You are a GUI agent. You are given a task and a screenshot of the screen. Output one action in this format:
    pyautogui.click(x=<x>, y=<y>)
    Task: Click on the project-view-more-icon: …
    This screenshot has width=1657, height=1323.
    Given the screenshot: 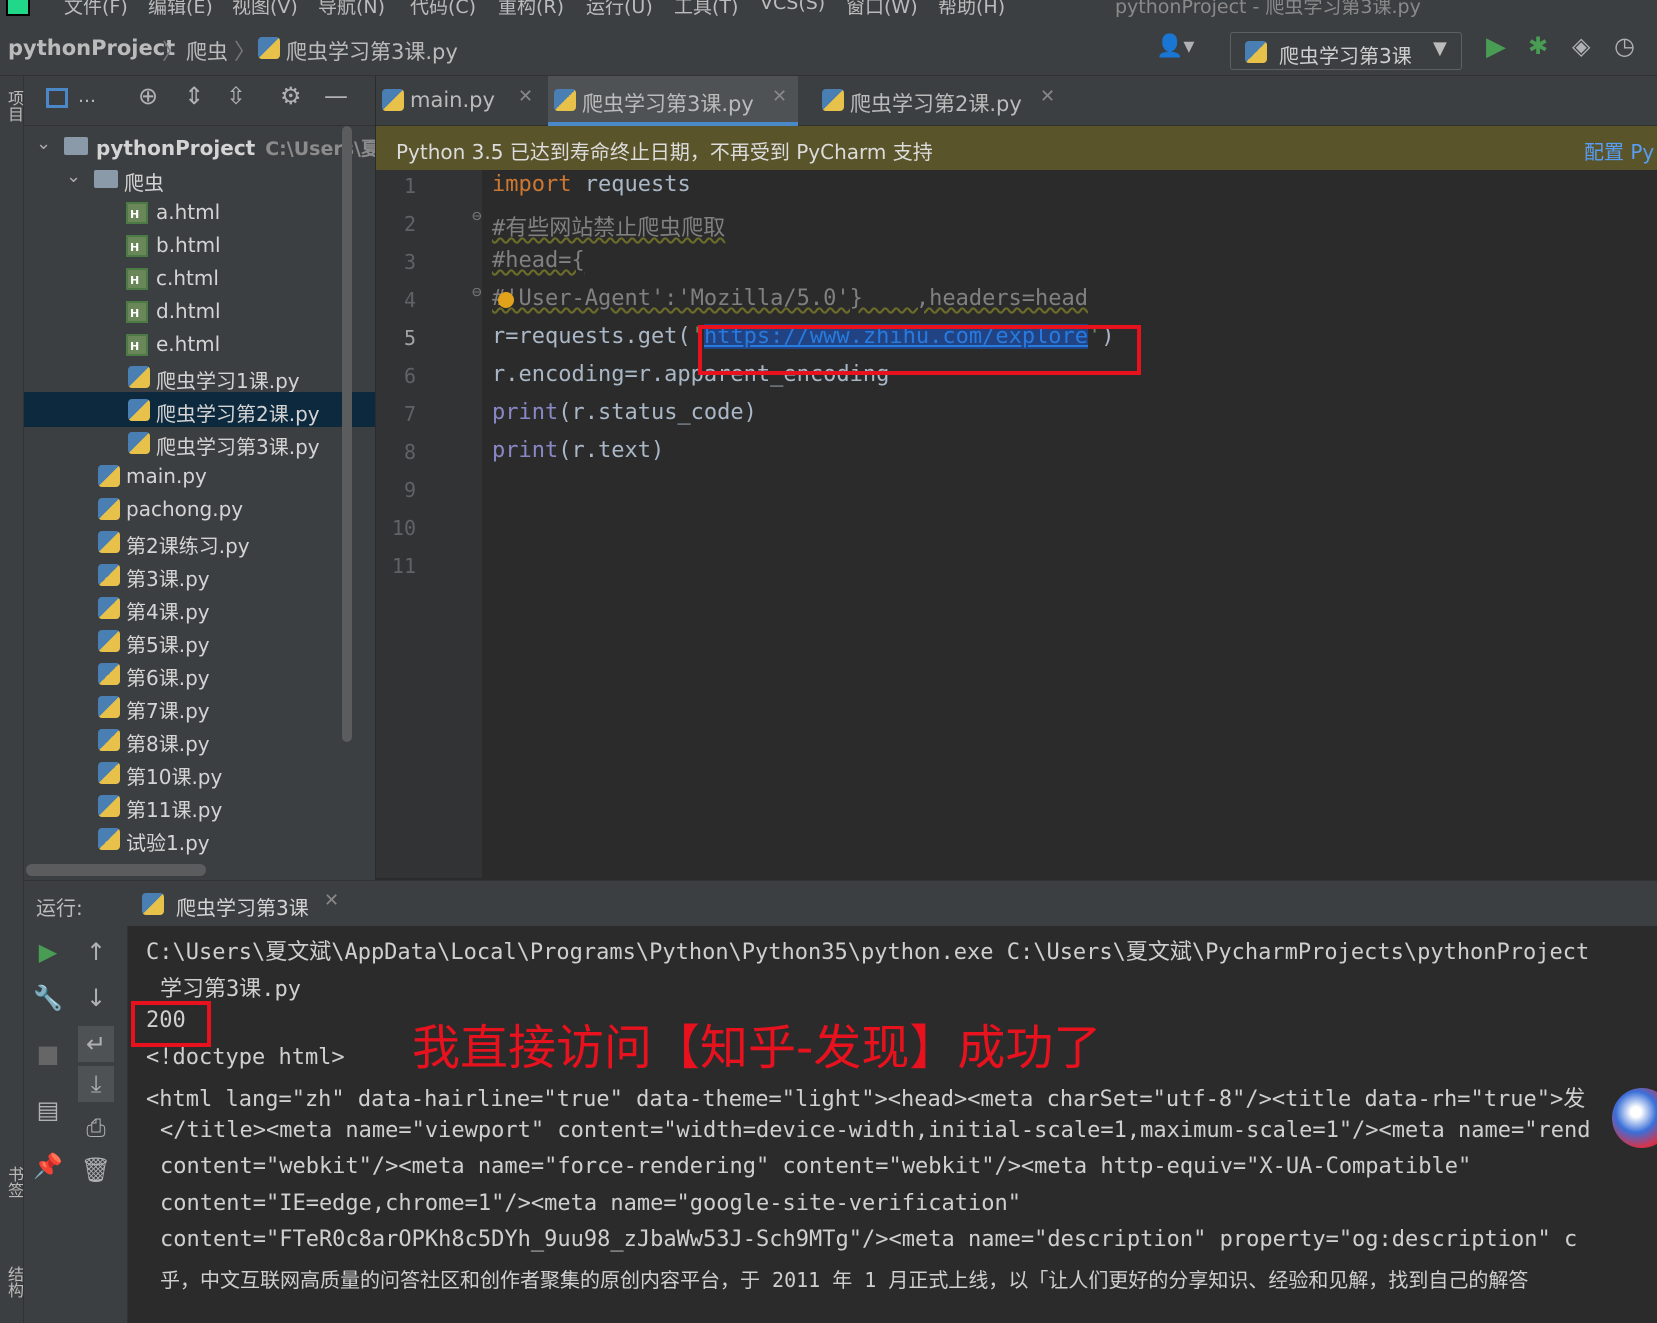 What is the action you would take?
    pyautogui.click(x=87, y=96)
    